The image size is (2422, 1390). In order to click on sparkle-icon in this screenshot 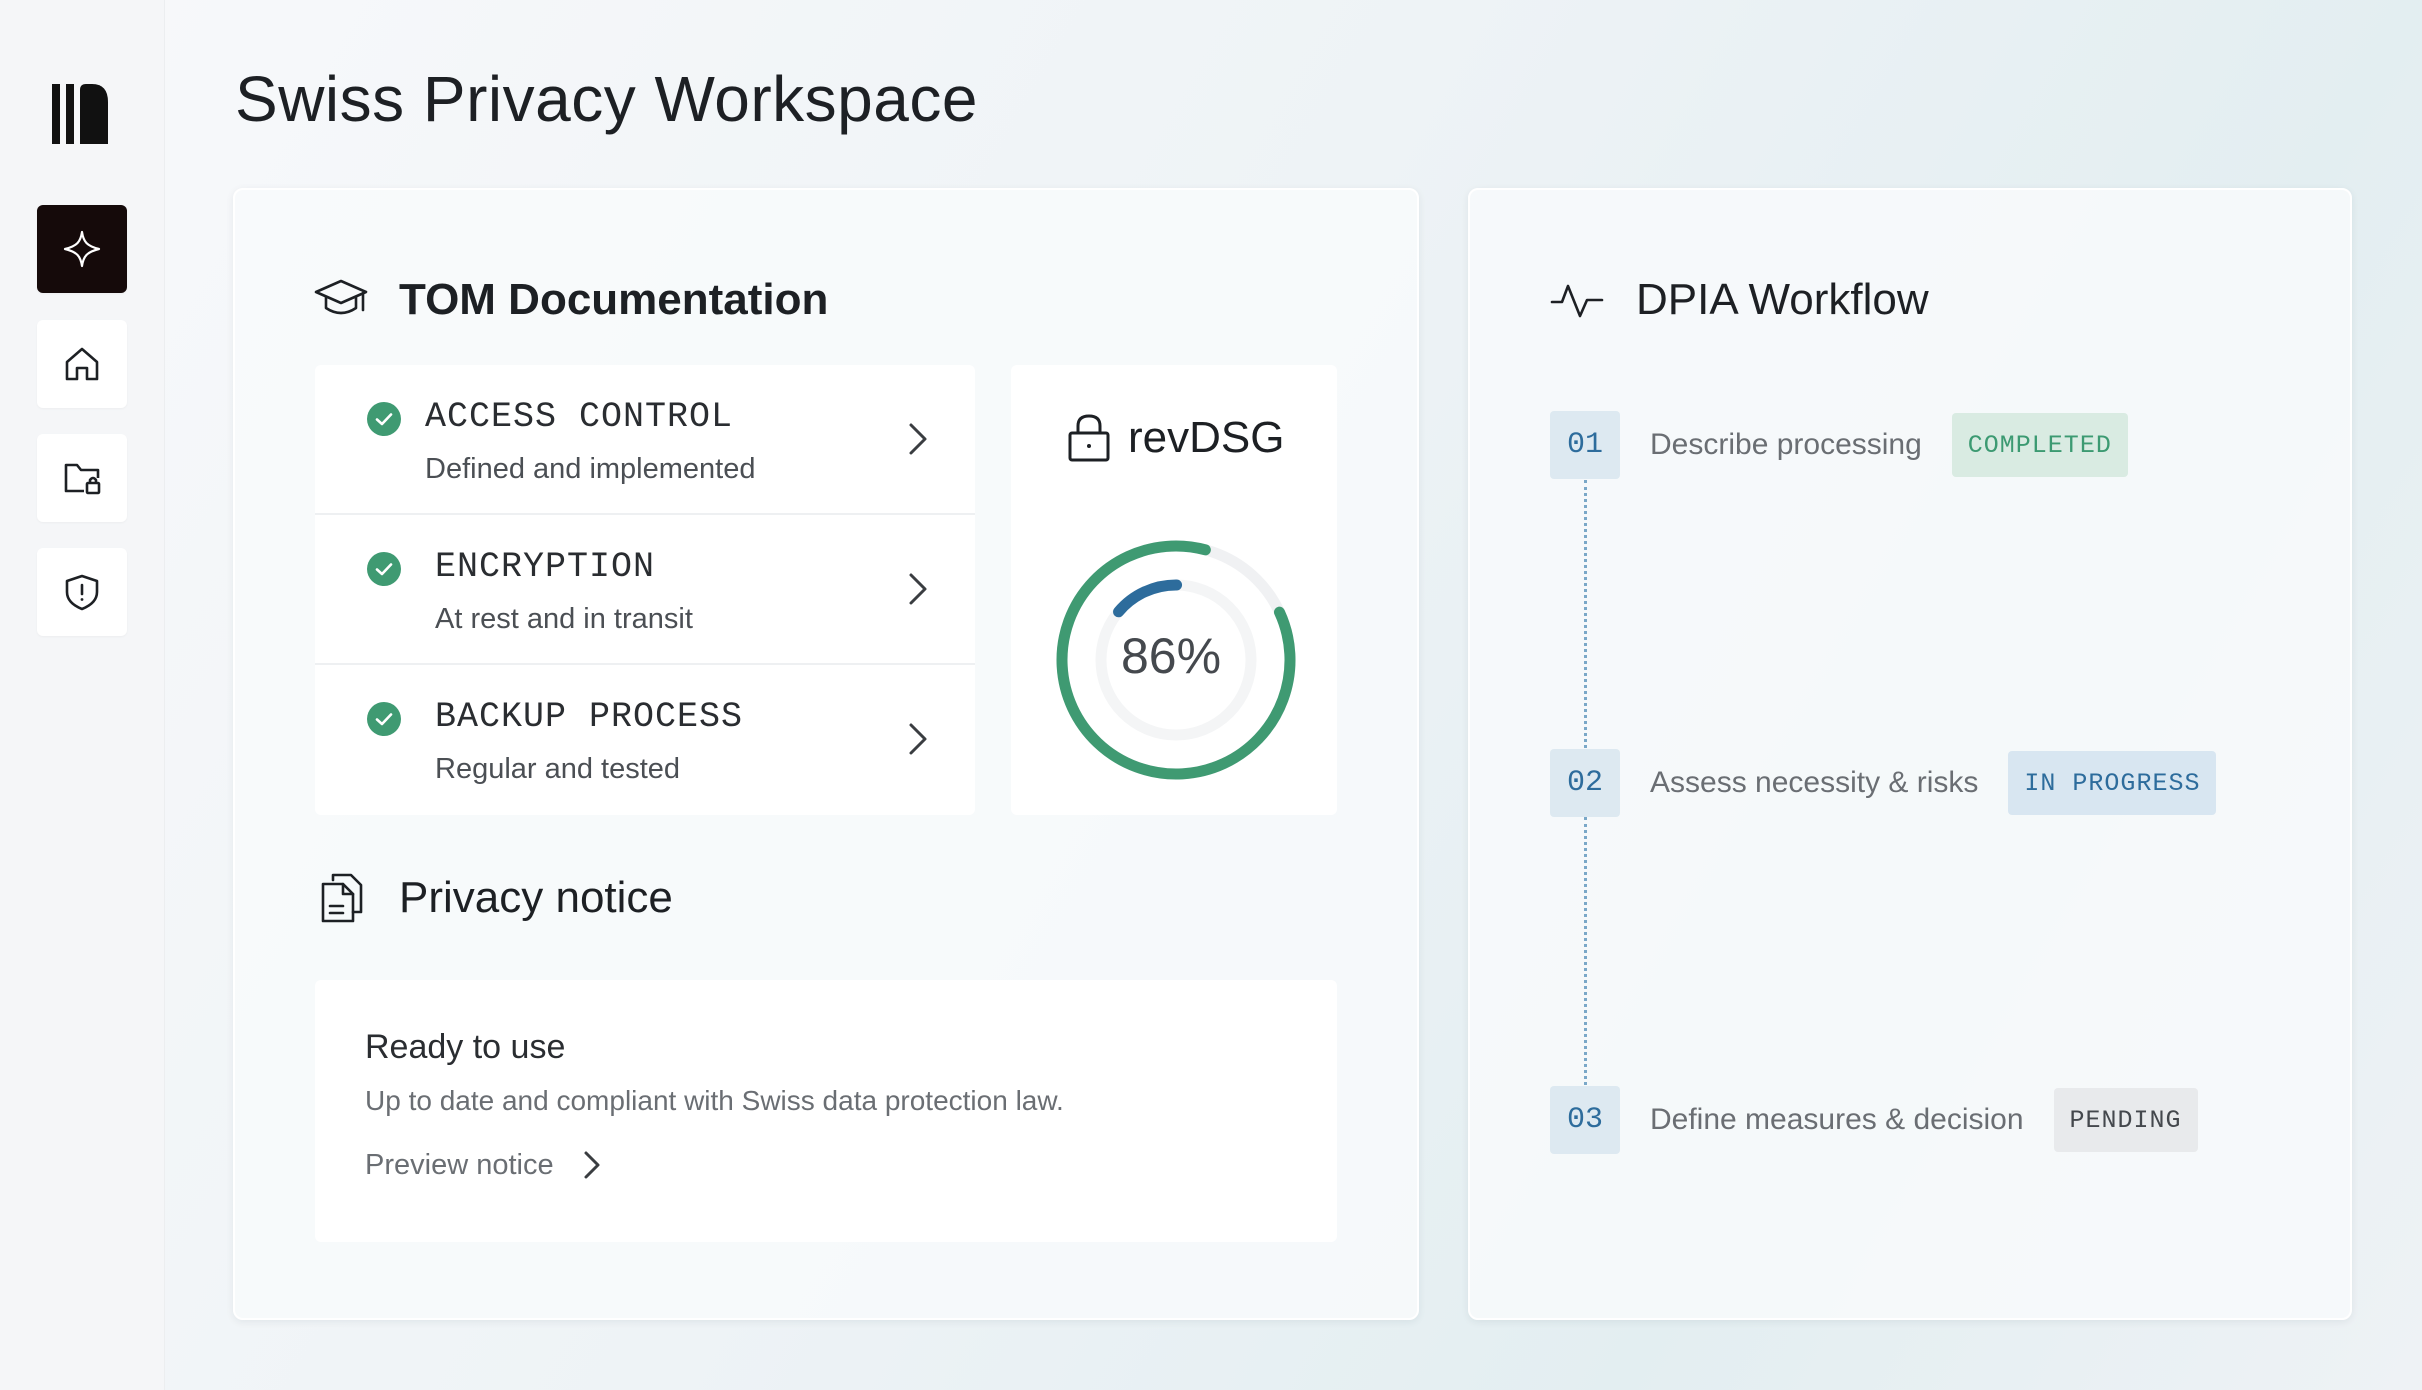, I will do `click(82, 249)`.